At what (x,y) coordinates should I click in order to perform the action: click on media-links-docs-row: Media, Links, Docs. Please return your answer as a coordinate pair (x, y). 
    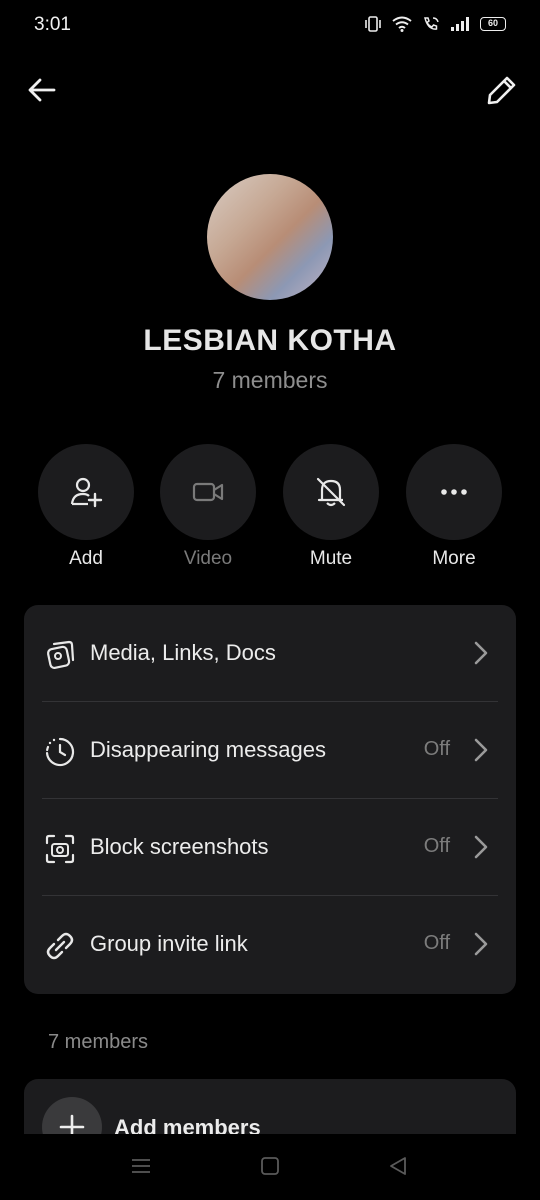
    Looking at the image, I should click on (270, 653).